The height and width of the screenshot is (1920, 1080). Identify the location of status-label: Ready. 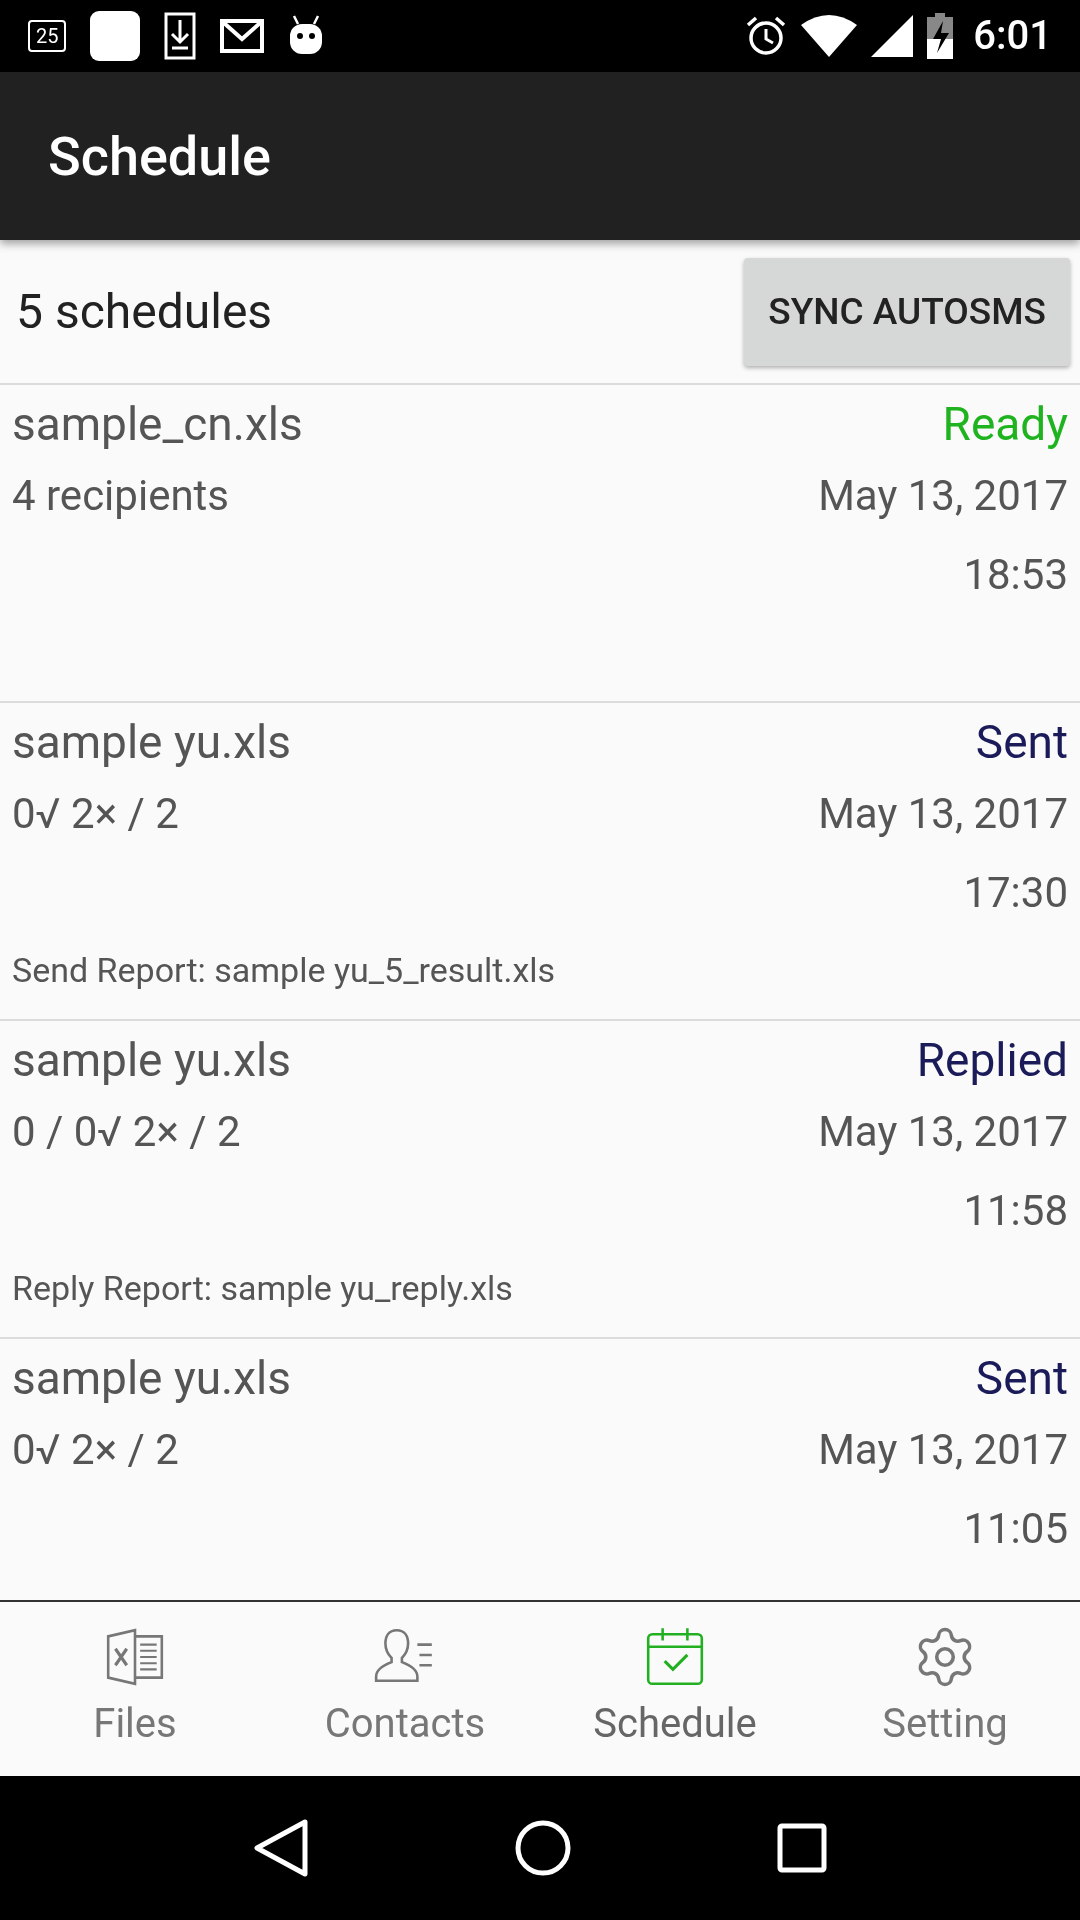
(1005, 424).